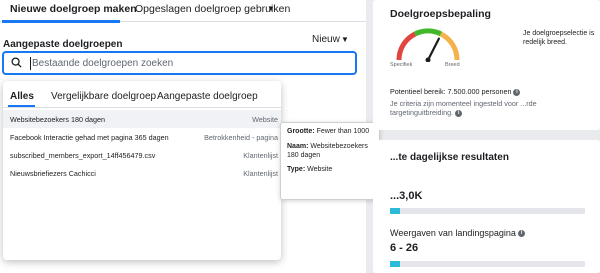 The width and height of the screenshot is (600, 273). I want to click on card-title: ...te dagelijkse resultaten, so click(449, 157).